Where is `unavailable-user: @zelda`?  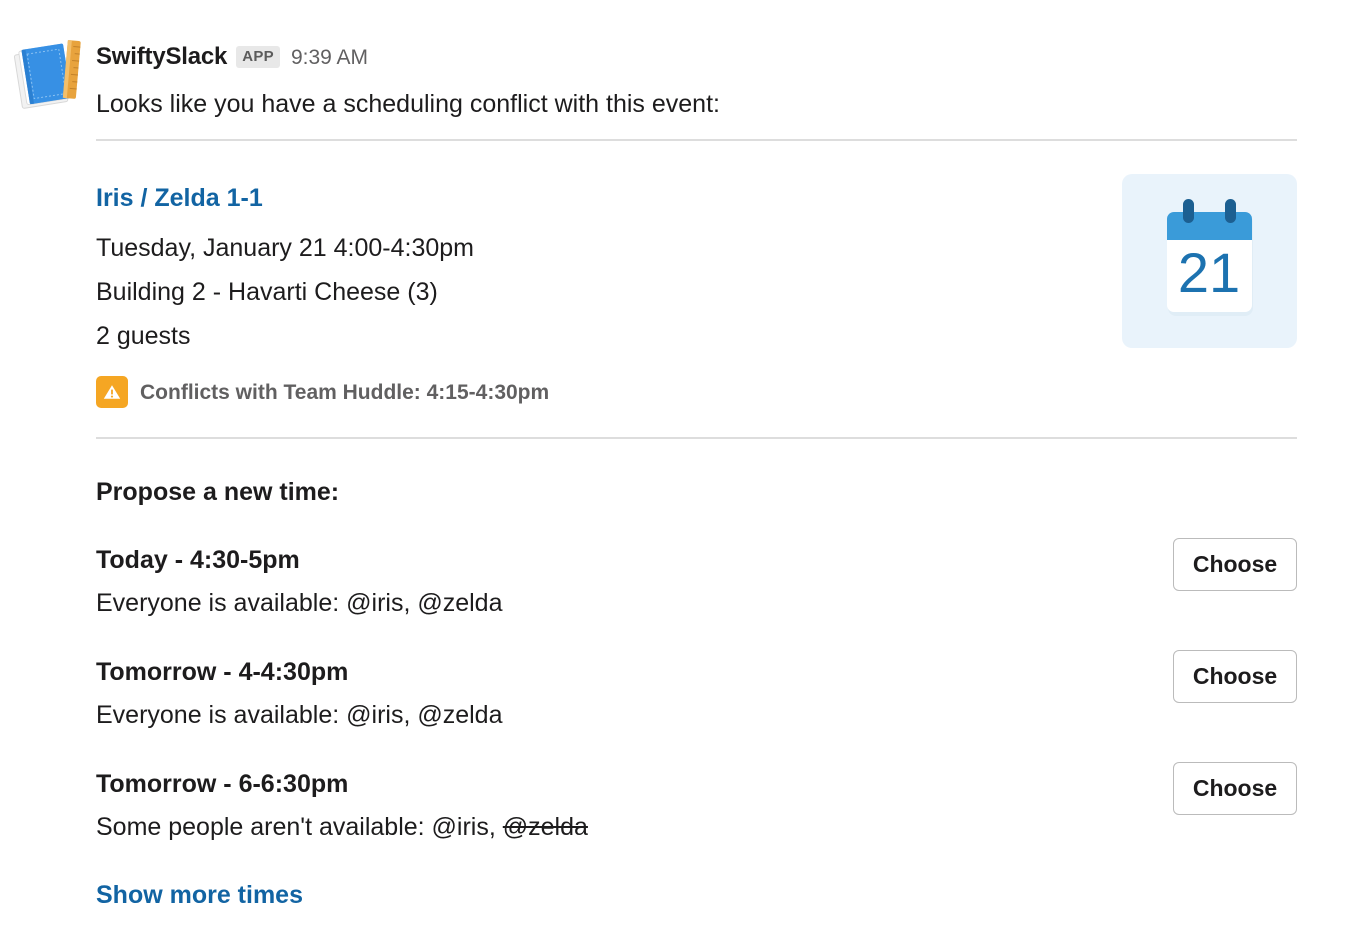
unavailable-user: @zelda is located at coordinates (545, 827).